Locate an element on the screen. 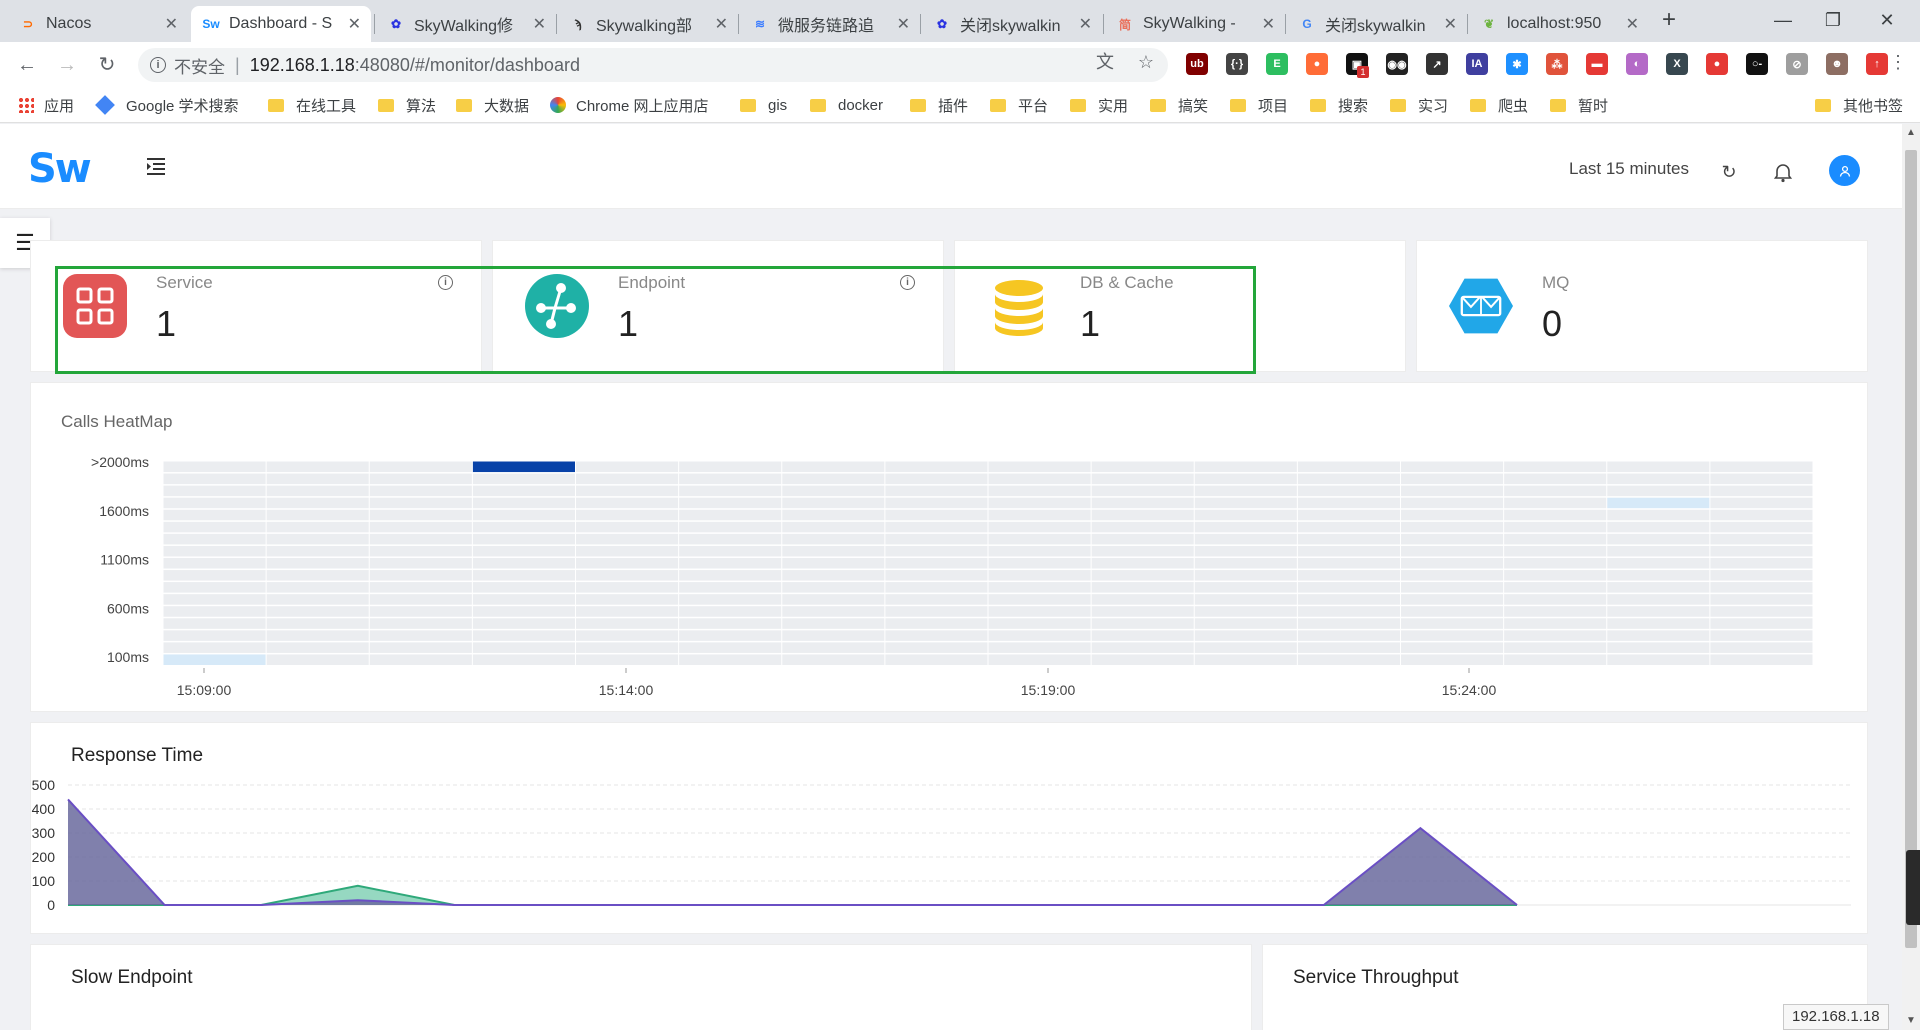 Image resolution: width=1920 pixels, height=1030 pixels. mask-icon: ◉◉ is located at coordinates (1397, 64).